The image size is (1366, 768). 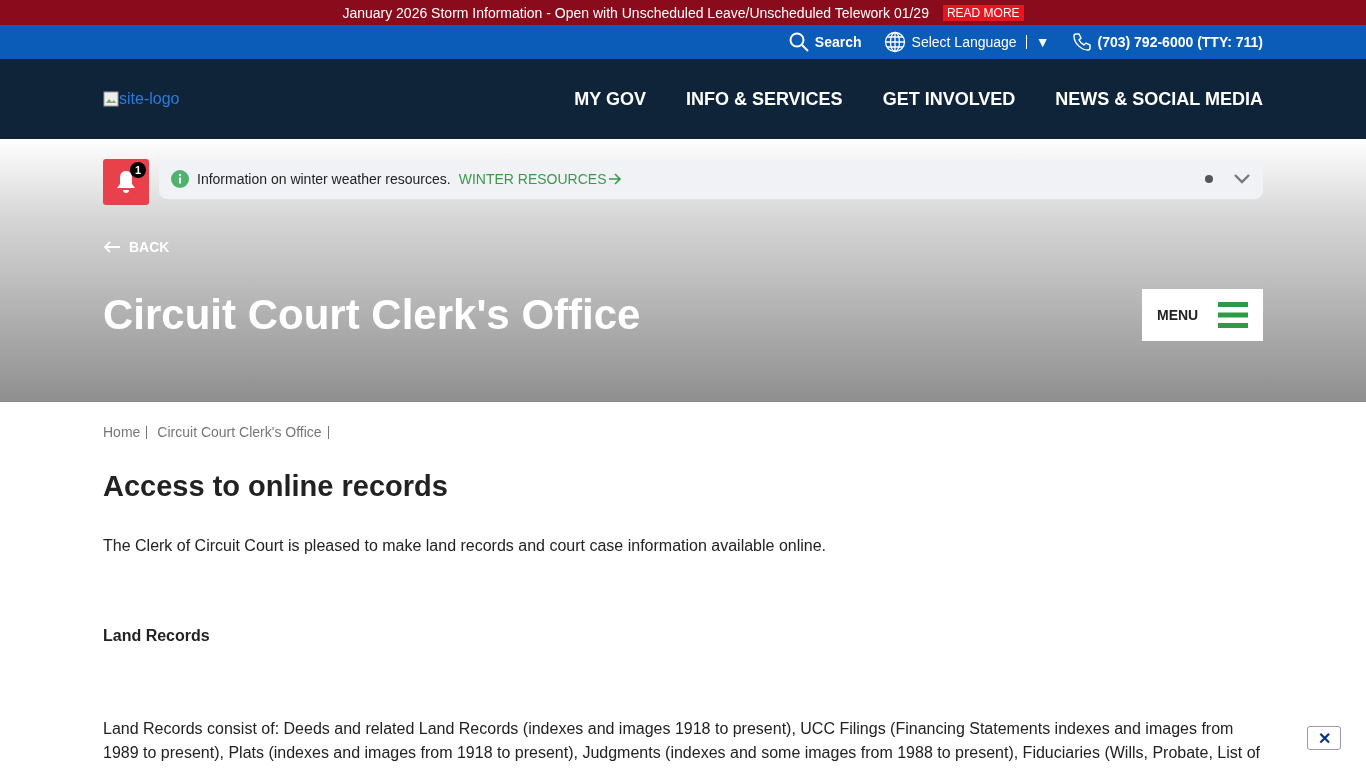 What do you see at coordinates (141, 99) in the screenshot?
I see `site-logo: site-logo` at bounding box center [141, 99].